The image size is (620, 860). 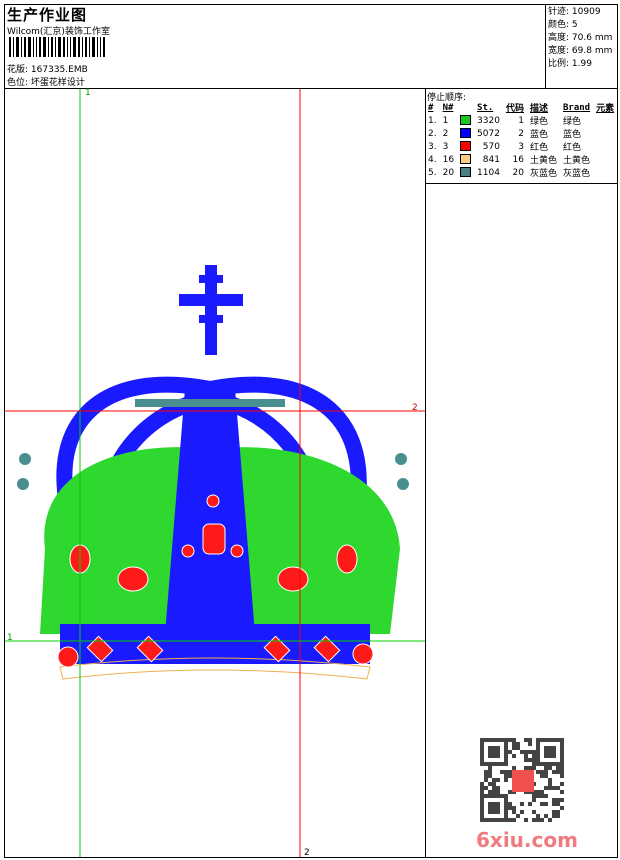 What do you see at coordinates (574, 12) in the screenshot?
I see `stat-stitches: 针迹: 10909` at bounding box center [574, 12].